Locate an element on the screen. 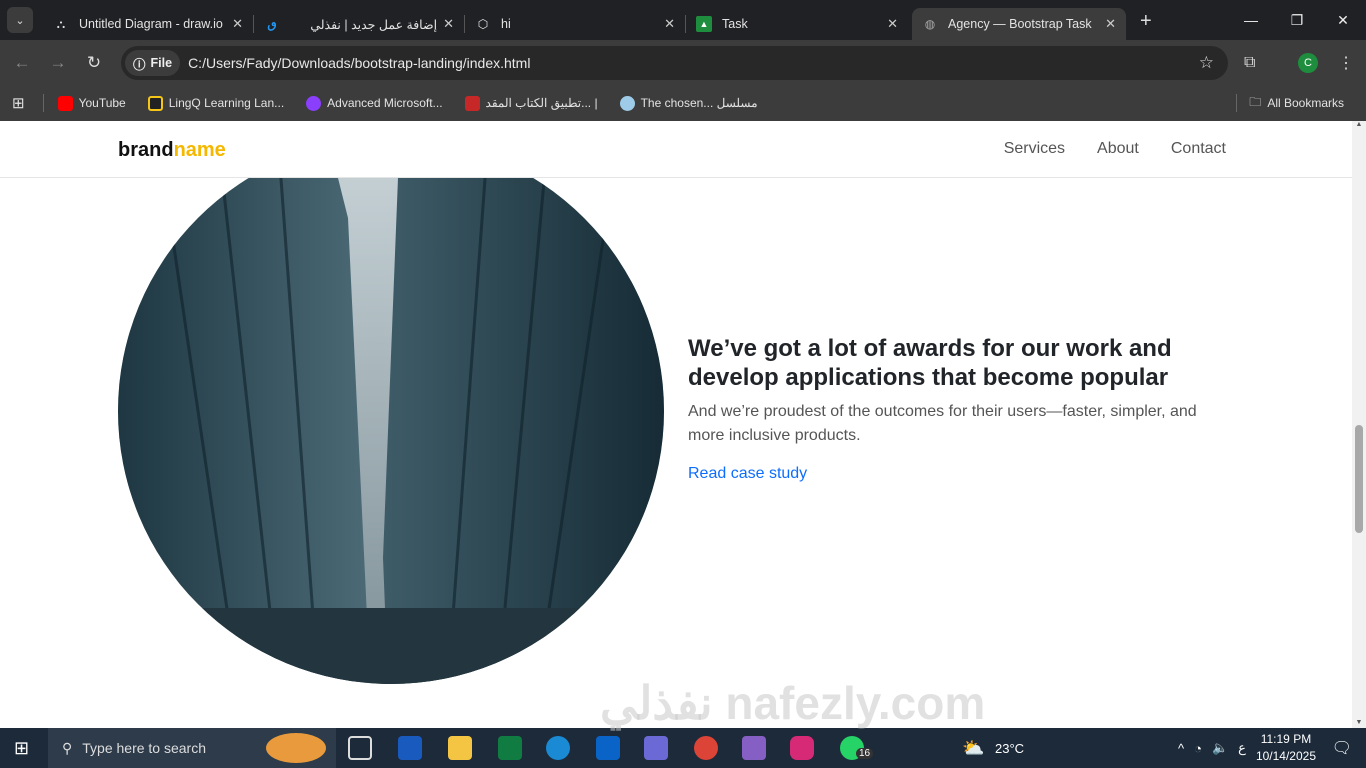 This screenshot has height=768, width=1366. read-case-study-link: Read case study is located at coordinates (747, 474).